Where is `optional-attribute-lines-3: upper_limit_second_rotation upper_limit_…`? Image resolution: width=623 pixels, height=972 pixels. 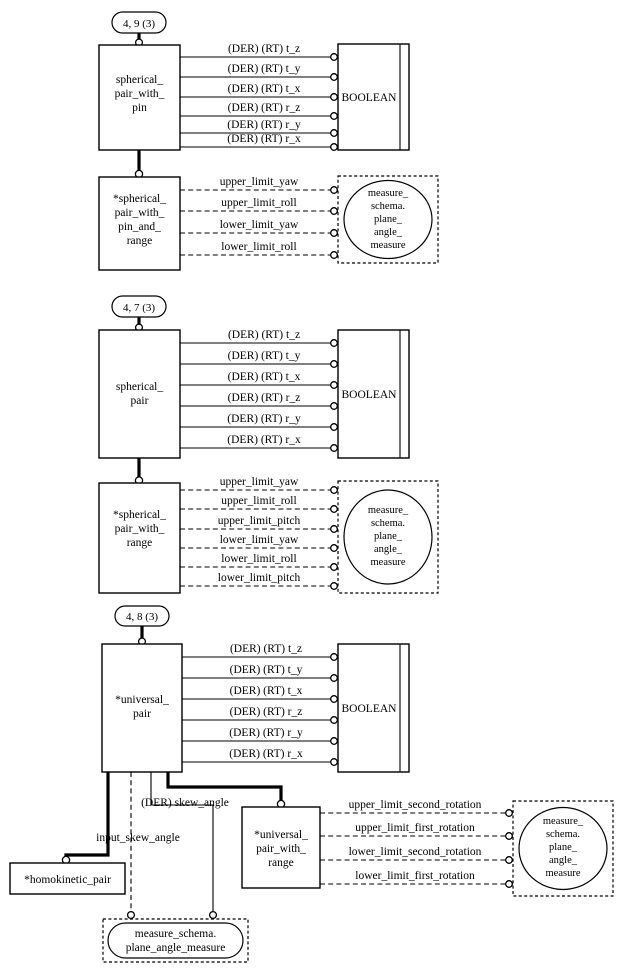 optional-attribute-lines-3: upper_limit_second_rotation upper_limit_… is located at coordinates (416, 843).